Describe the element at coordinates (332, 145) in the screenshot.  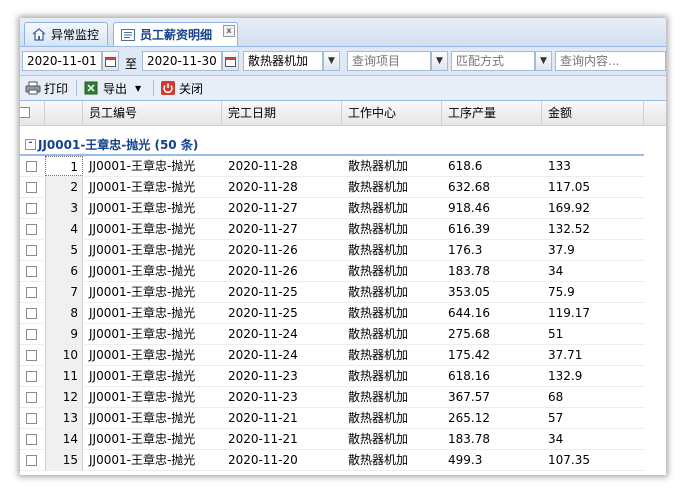
I see `group-header-row: - JJ0001-王章忠-抛光 (50 条)` at that location.